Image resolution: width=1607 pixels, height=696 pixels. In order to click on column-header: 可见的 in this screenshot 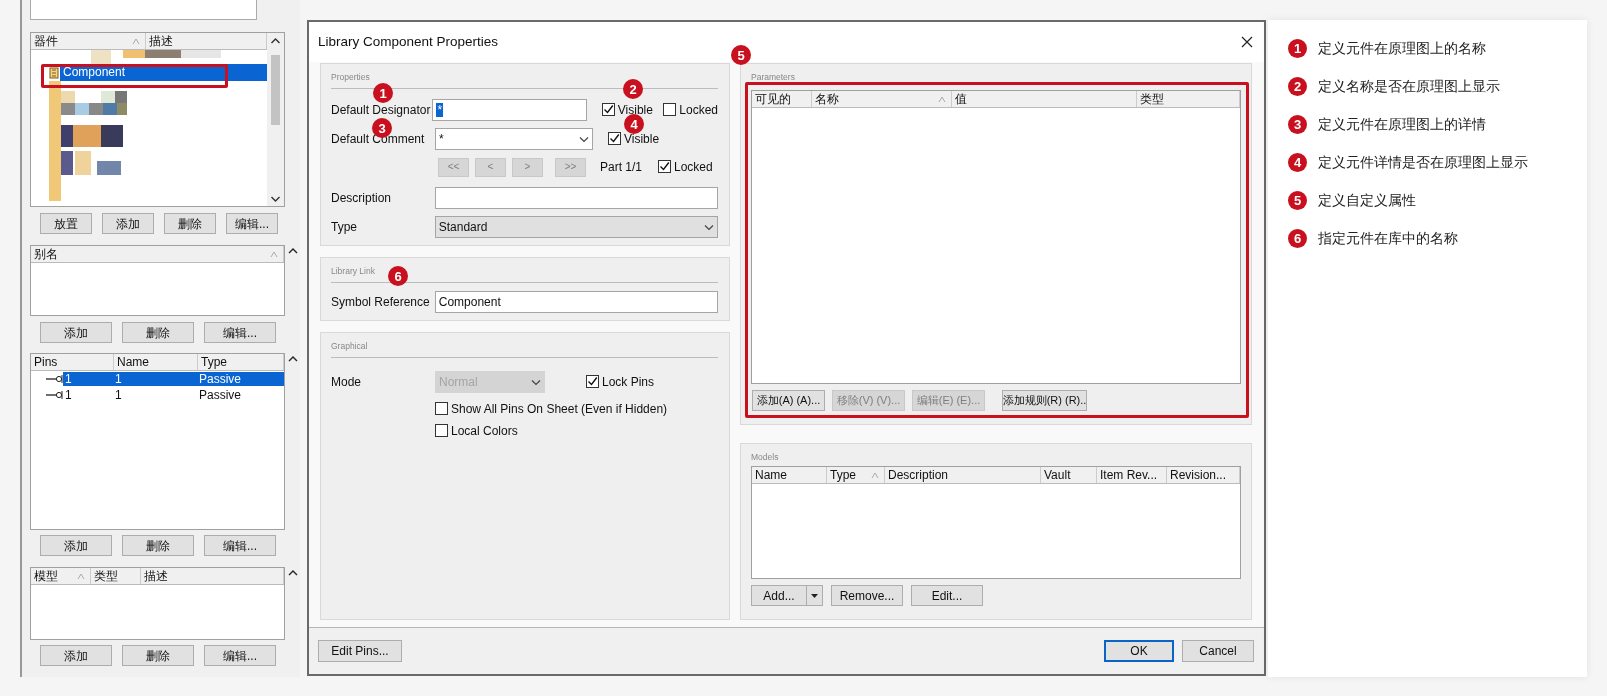, I will do `click(782, 99)`.